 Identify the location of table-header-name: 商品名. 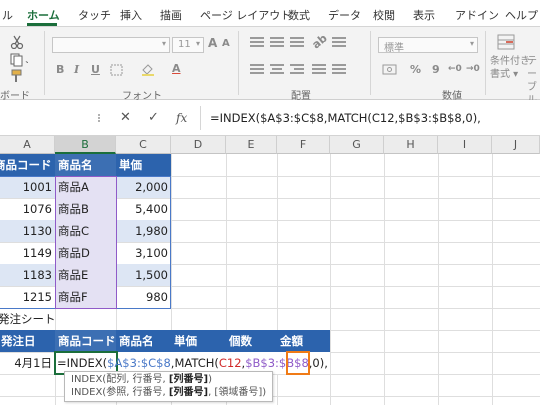
(85, 165).